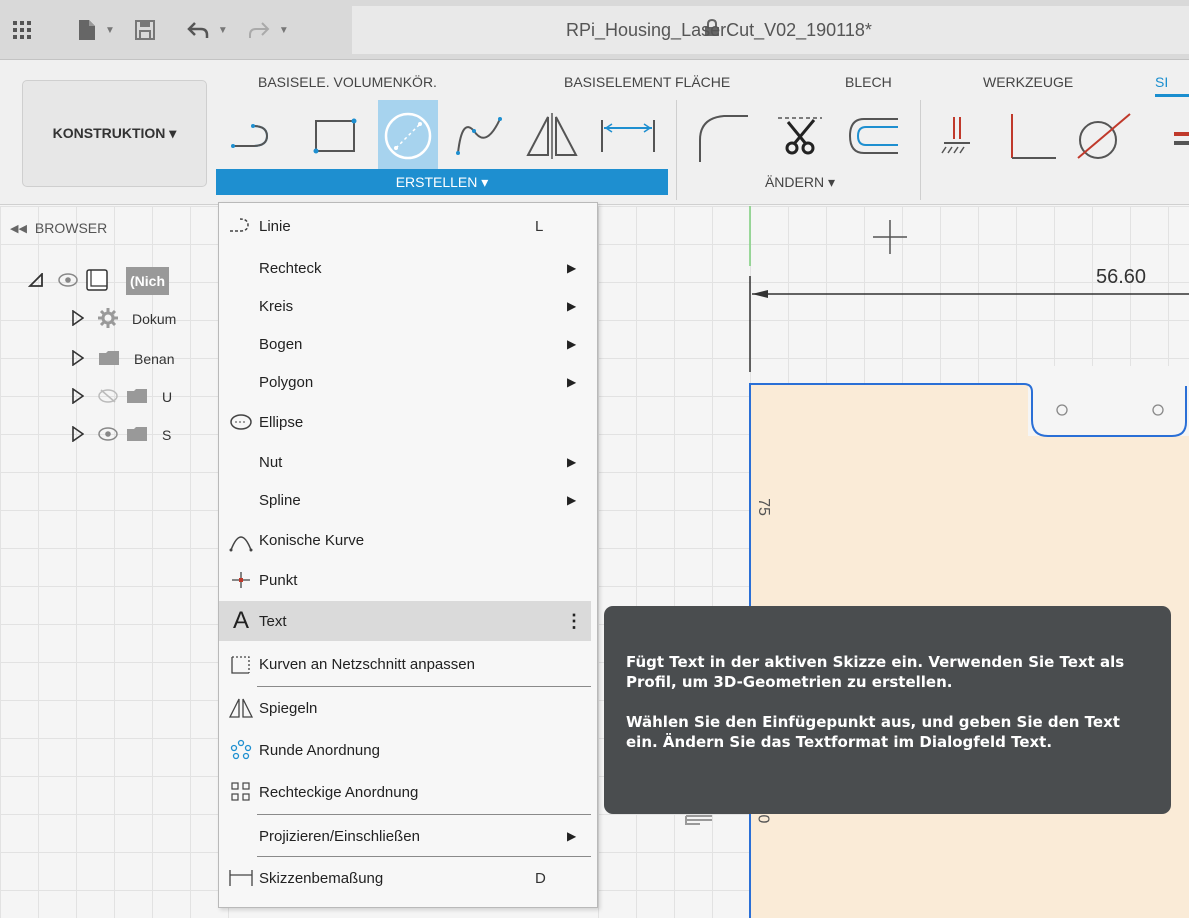 This screenshot has height=918, width=1189. Describe the element at coordinates (241, 540) in the screenshot. I see `conic-curve-icon` at that location.